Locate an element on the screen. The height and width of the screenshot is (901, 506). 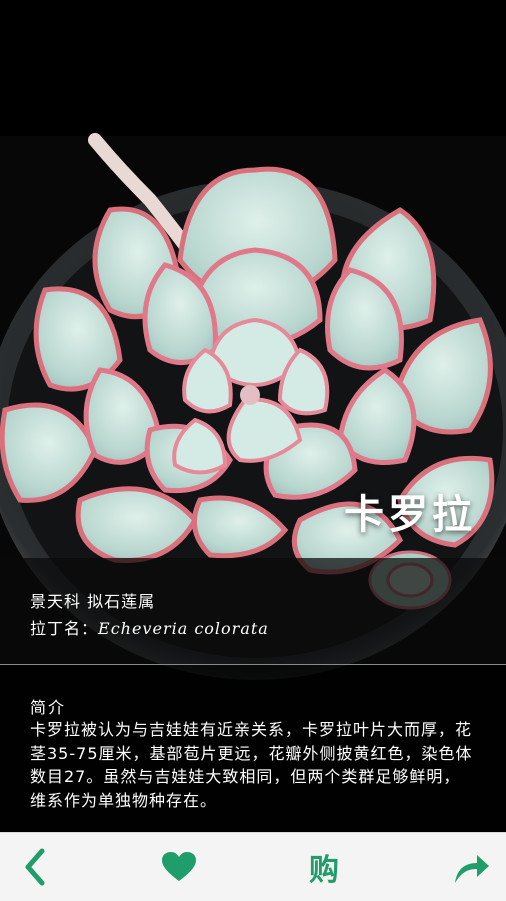
share-arrow-icon is located at coordinates (472, 869).